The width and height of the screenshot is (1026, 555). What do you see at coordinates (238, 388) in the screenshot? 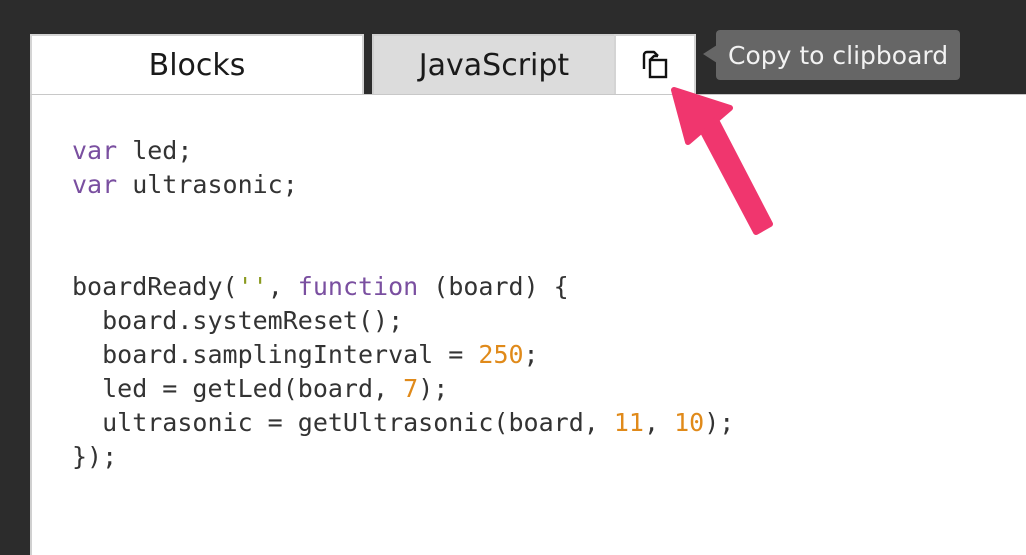
I see `code-token: led = getLed(board,` at bounding box center [238, 388].